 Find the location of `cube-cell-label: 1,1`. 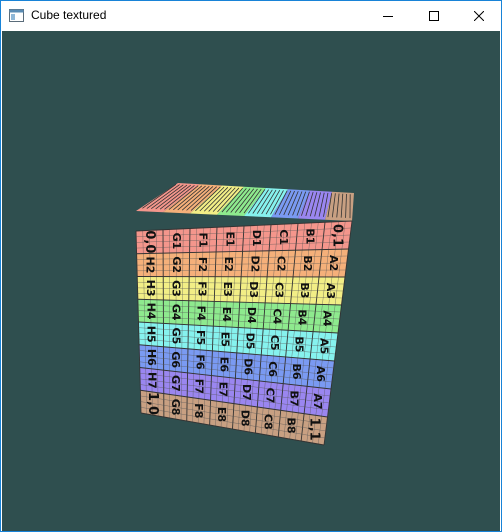

cube-cell-label: 1,1 is located at coordinates (314, 429).